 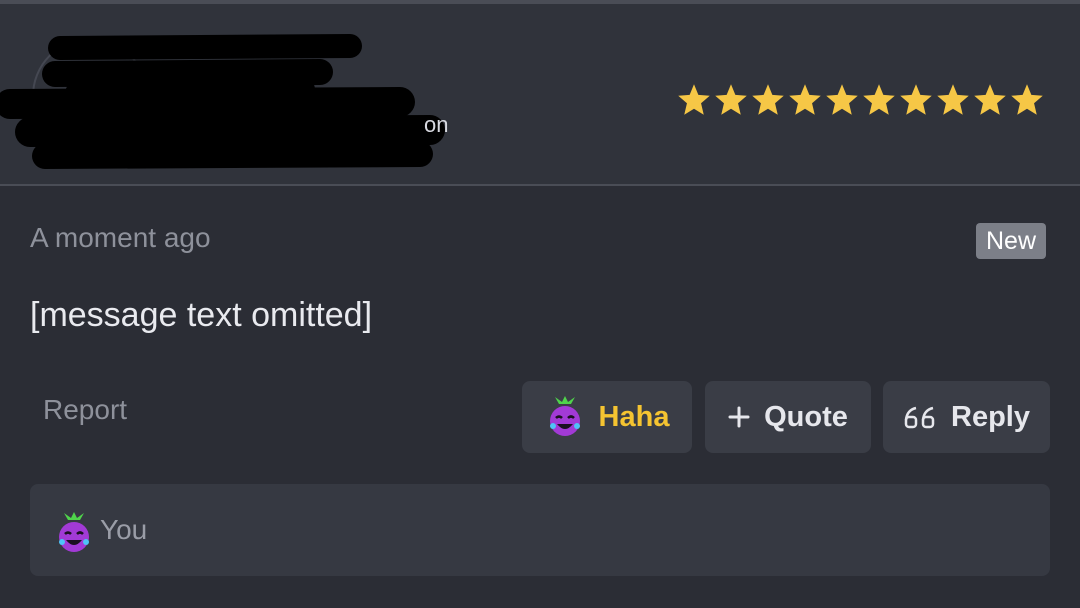 I want to click on haha-button: Haha, so click(x=607, y=417).